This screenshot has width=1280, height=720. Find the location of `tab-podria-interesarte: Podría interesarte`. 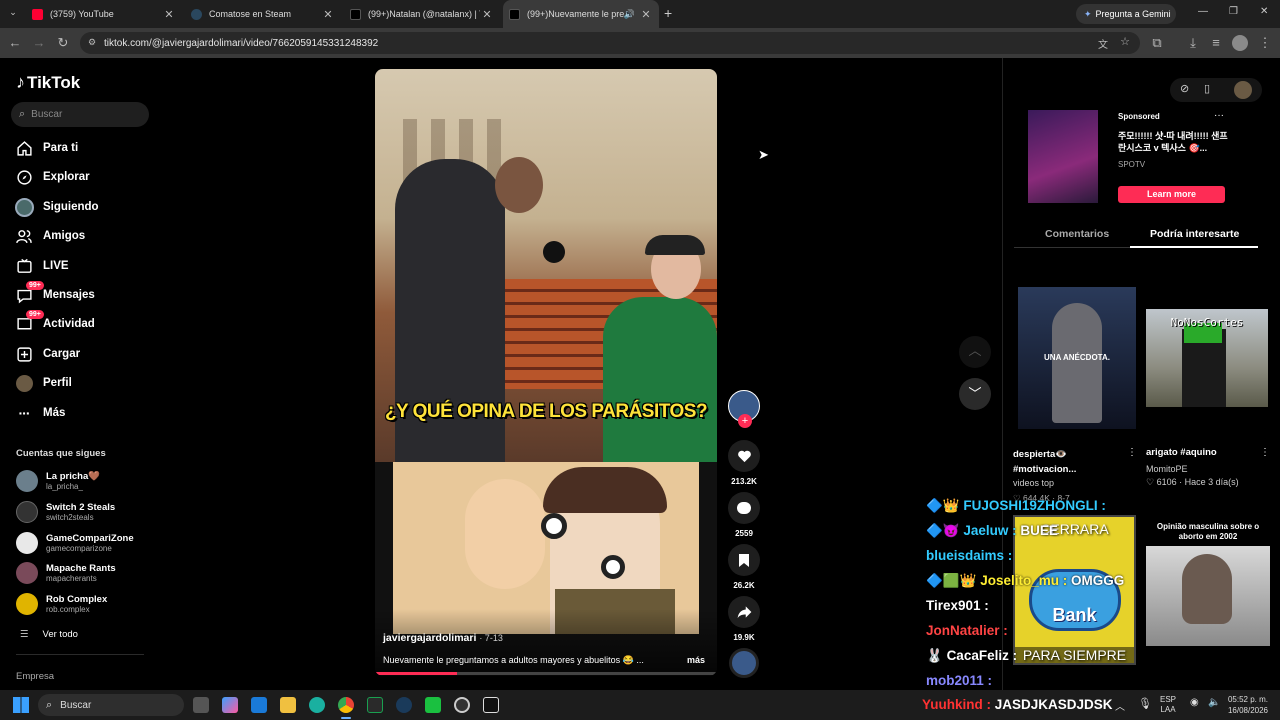

tab-podria-interesarte: Podría interesarte is located at coordinates (1194, 234).